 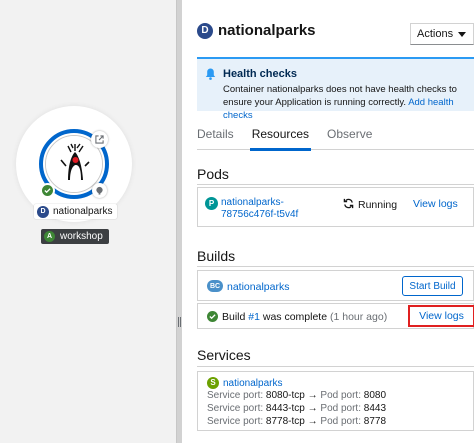 I want to click on pod-name-line1: nationalparks-, so click(x=252, y=202).